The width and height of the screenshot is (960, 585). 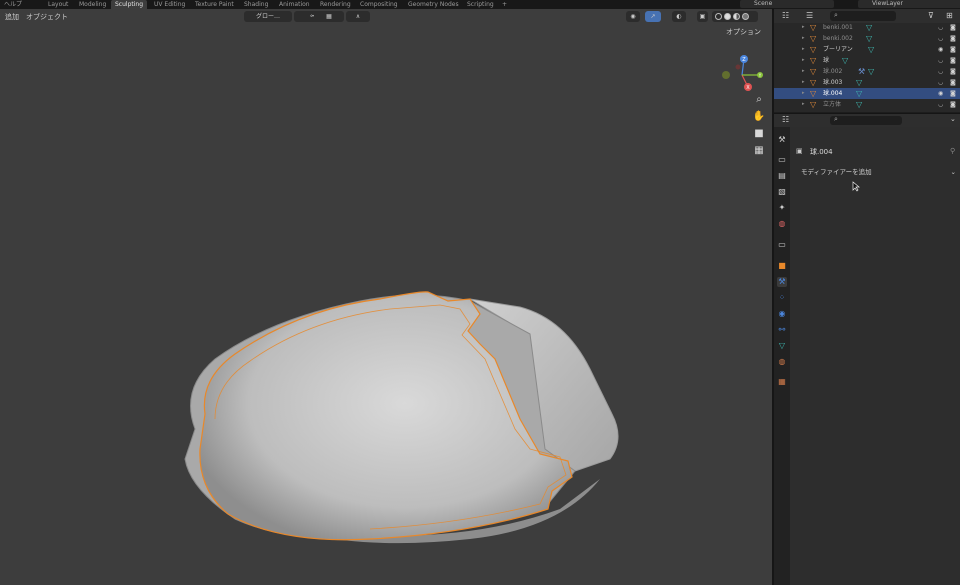 What do you see at coordinates (782, 160) in the screenshot?
I see `render-tab-icon: ▭` at bounding box center [782, 160].